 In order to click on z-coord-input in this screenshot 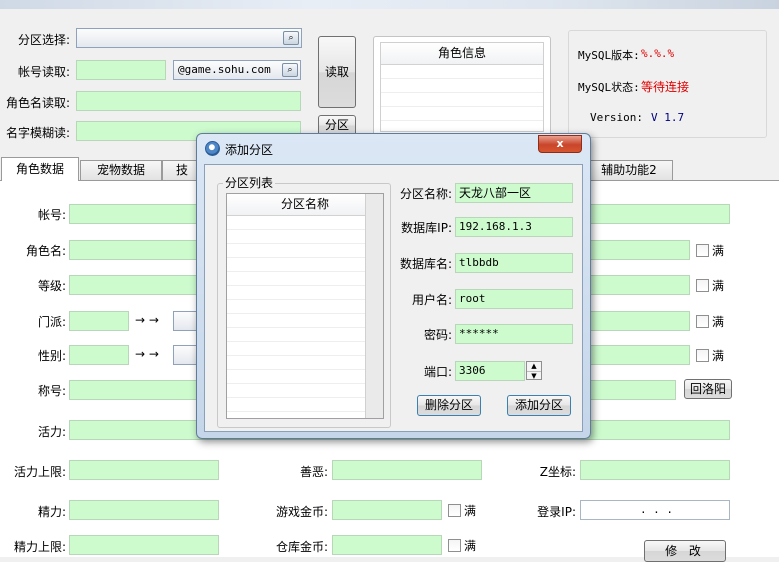, I will do `click(655, 470)`.